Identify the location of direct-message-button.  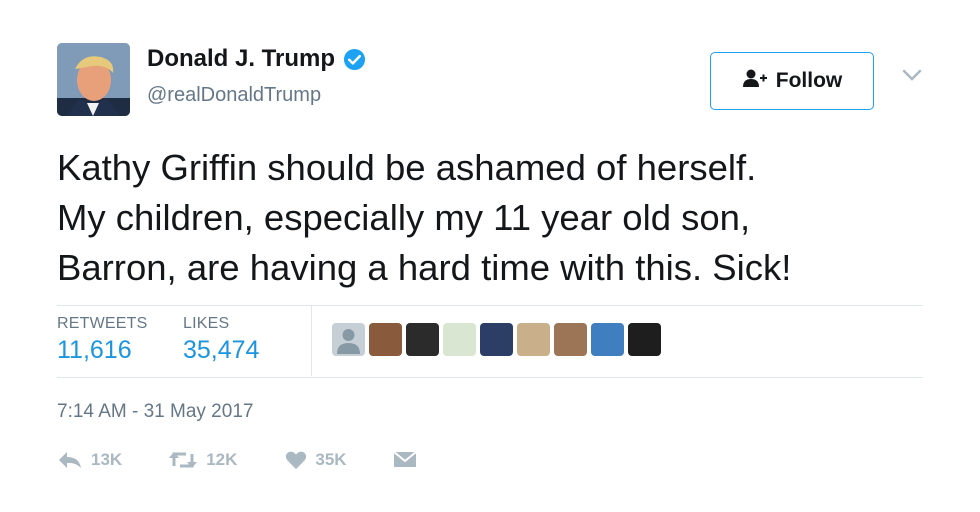
(404, 460).